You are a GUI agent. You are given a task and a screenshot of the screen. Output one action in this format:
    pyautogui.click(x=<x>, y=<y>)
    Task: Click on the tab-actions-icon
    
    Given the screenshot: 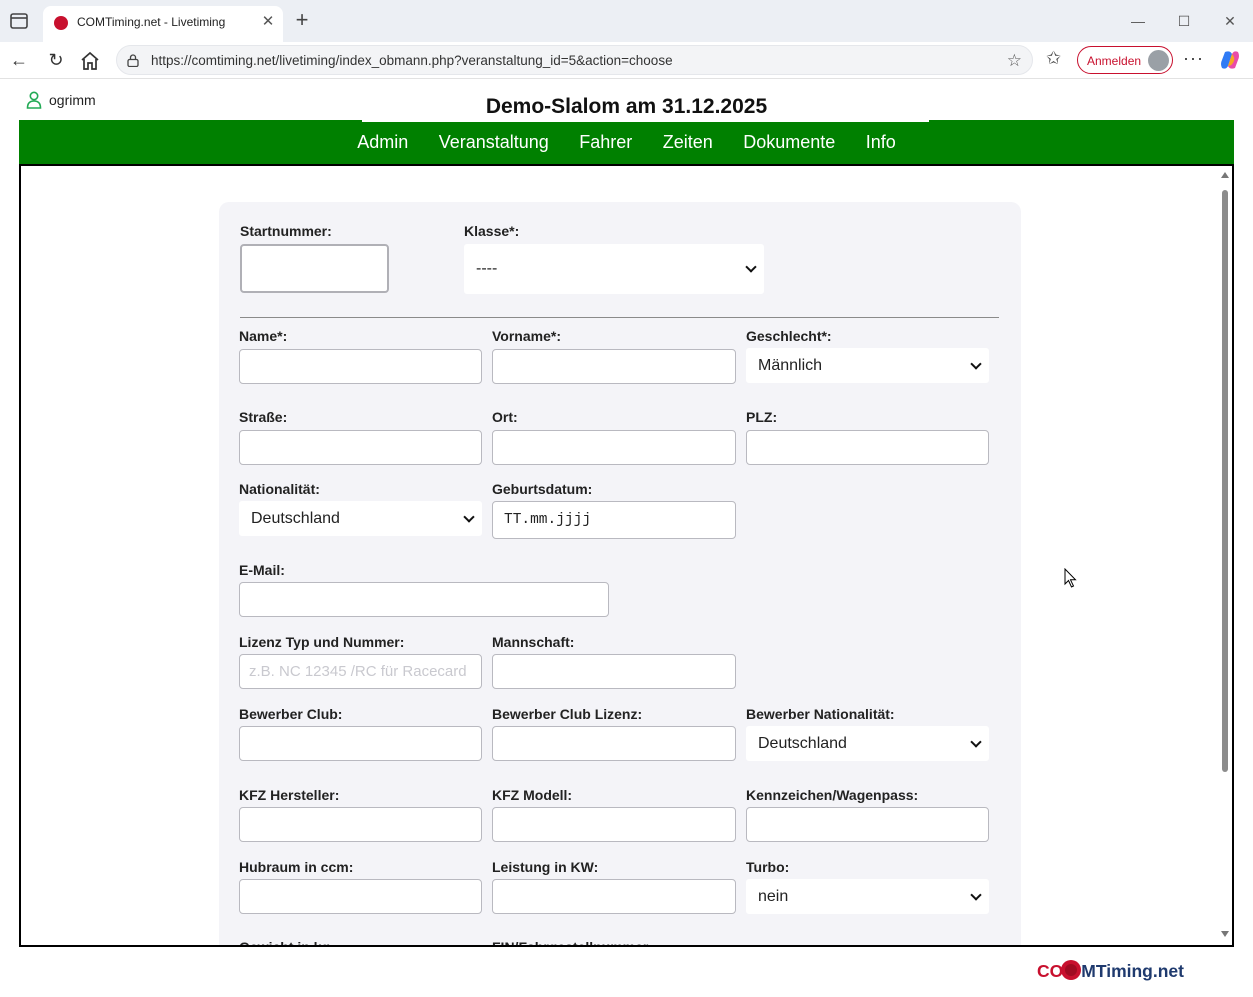 What is the action you would take?
    pyautogui.click(x=19, y=21)
    